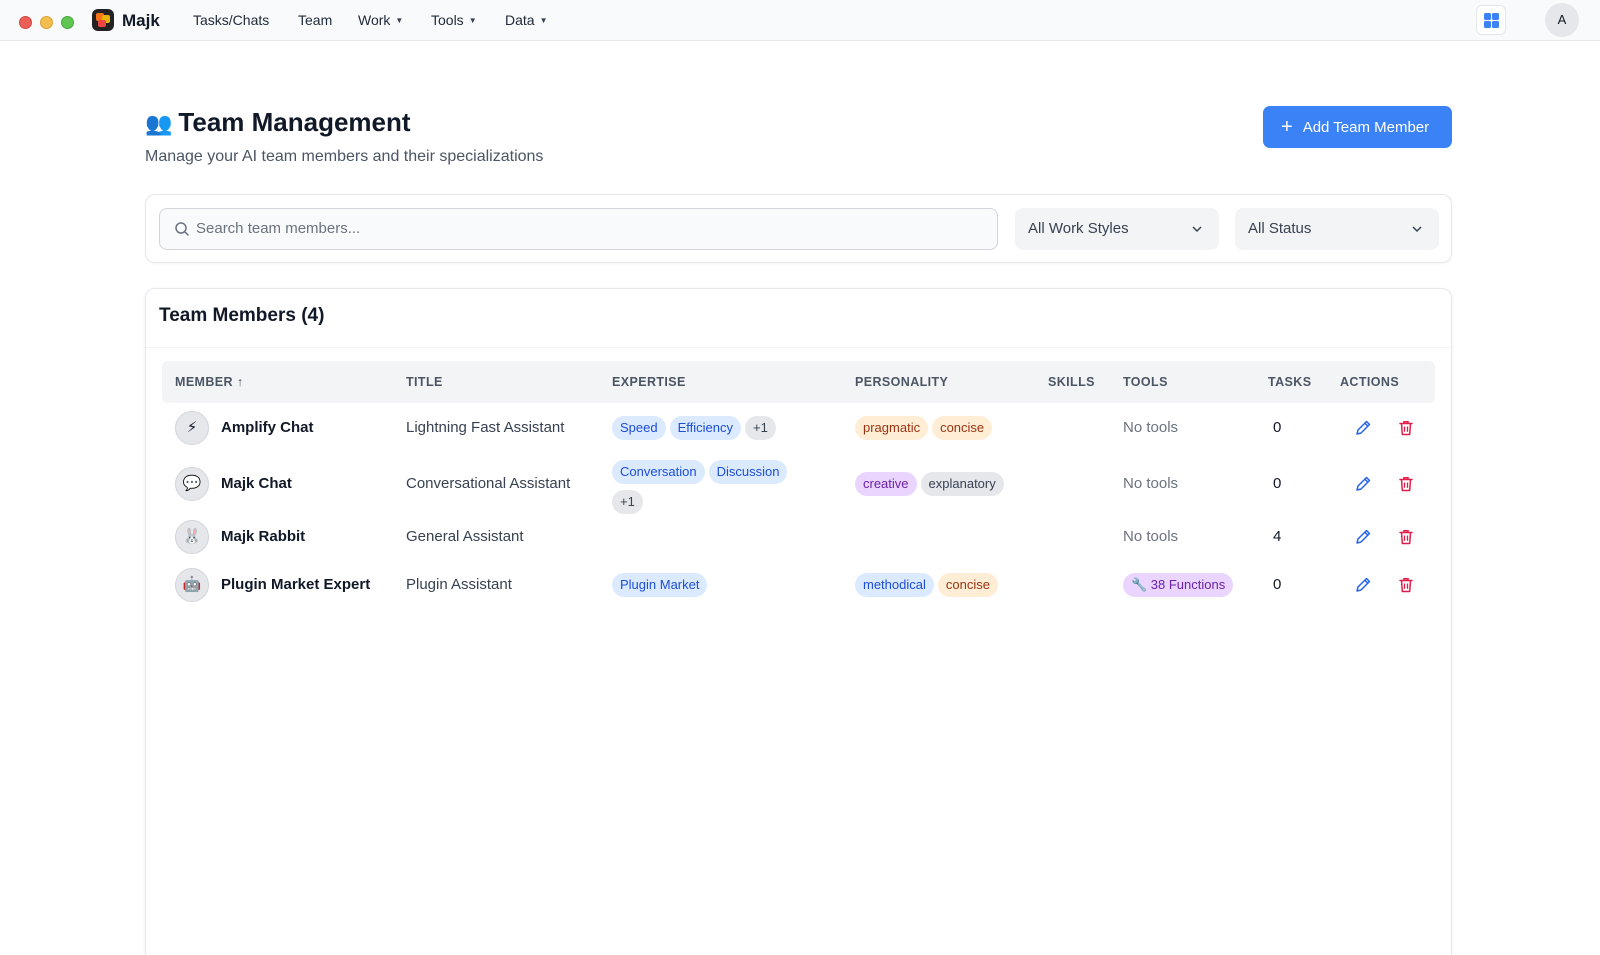  Describe the element at coordinates (894, 585) in the screenshot. I see `personality-tag: methodical` at that location.